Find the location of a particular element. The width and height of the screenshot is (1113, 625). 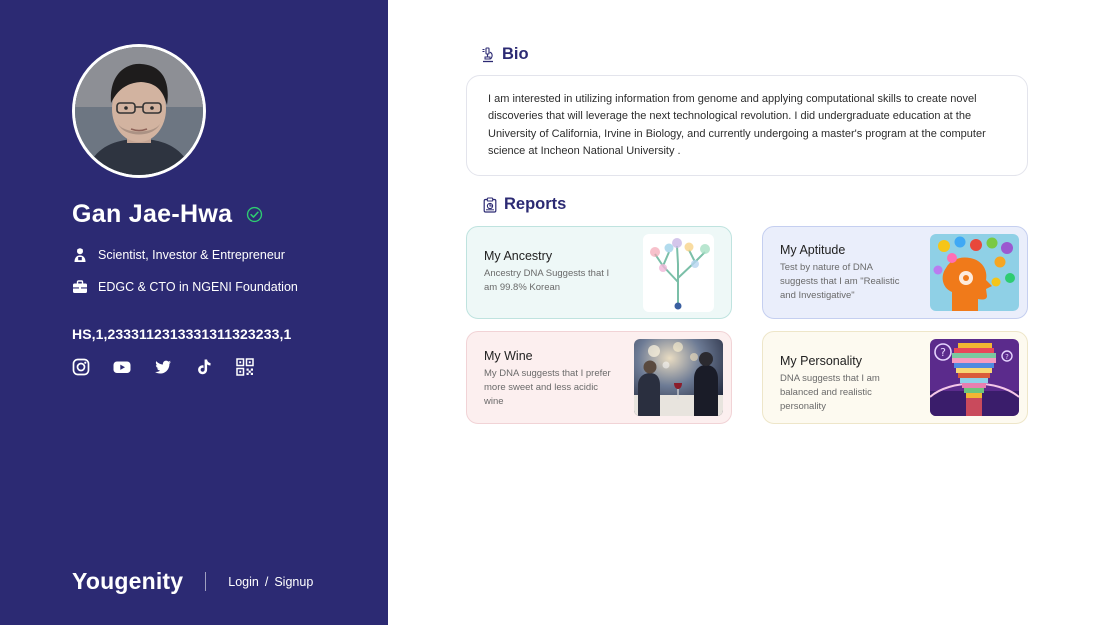

brand-divider is located at coordinates (206, 581).